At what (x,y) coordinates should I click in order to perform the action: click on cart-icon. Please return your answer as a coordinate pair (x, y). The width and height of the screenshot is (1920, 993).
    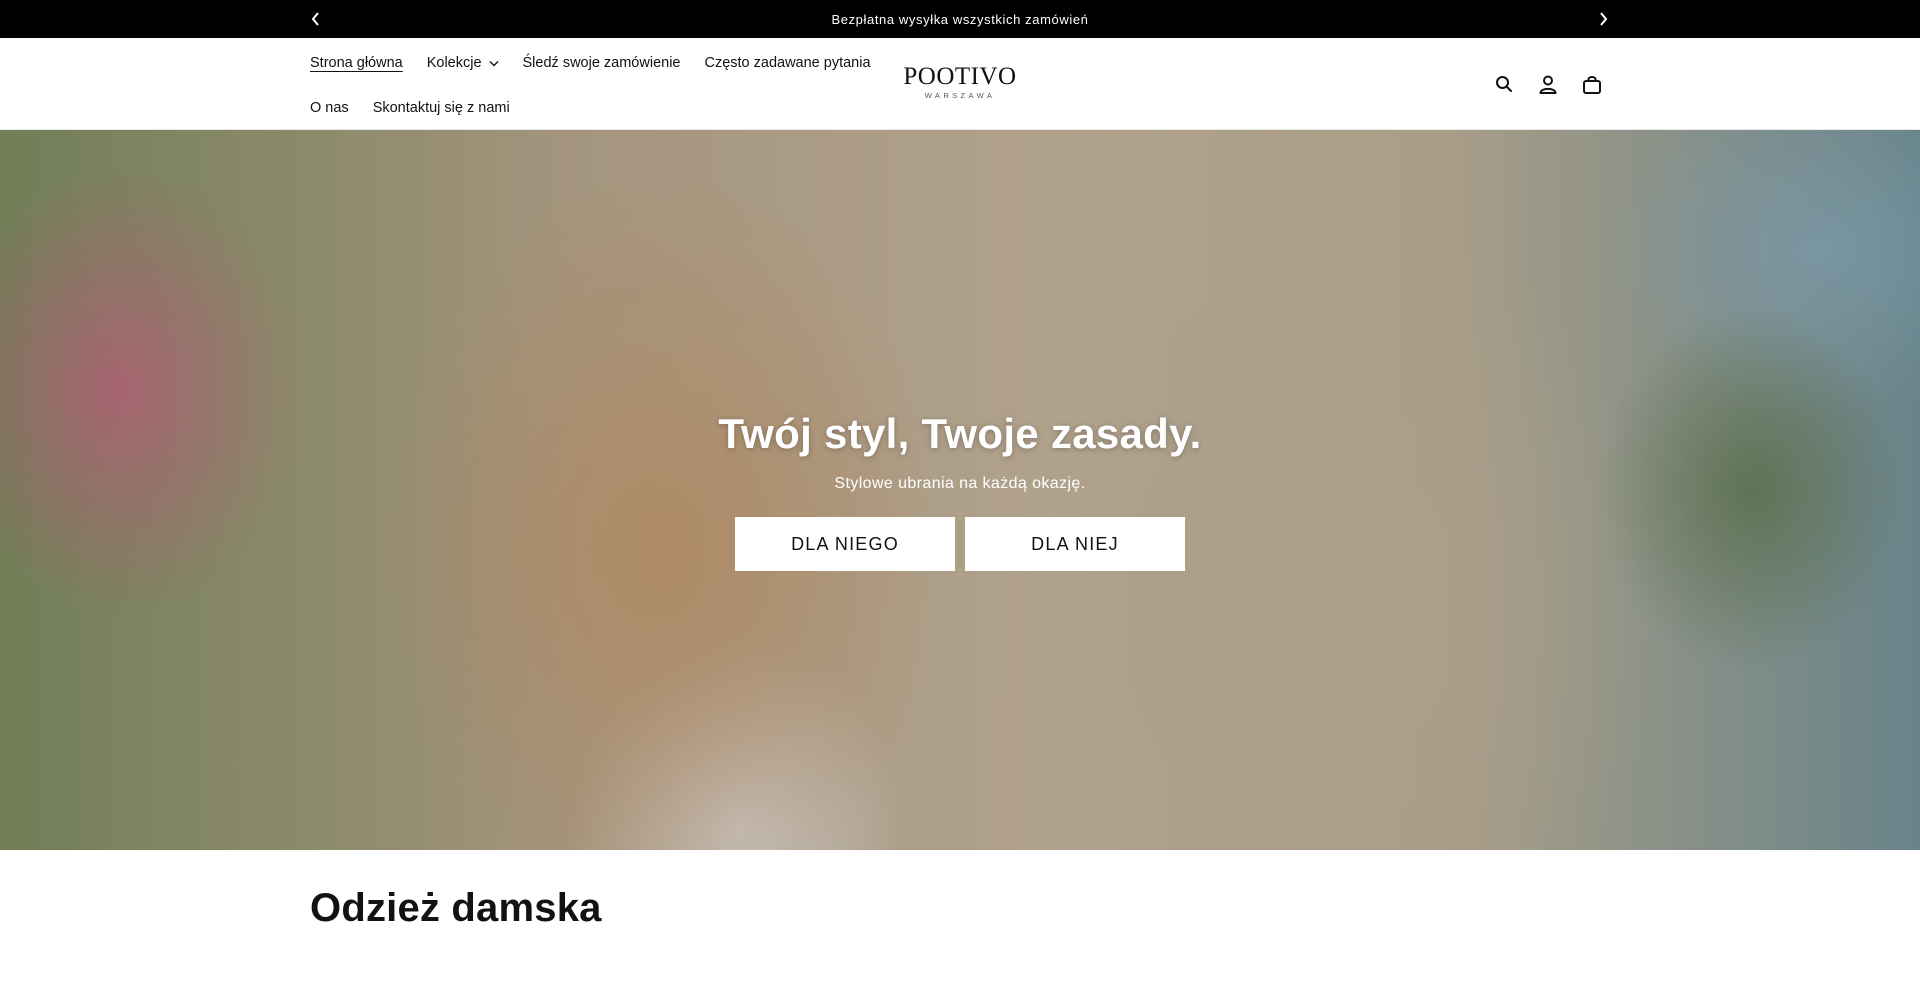
    Looking at the image, I should click on (1592, 84).